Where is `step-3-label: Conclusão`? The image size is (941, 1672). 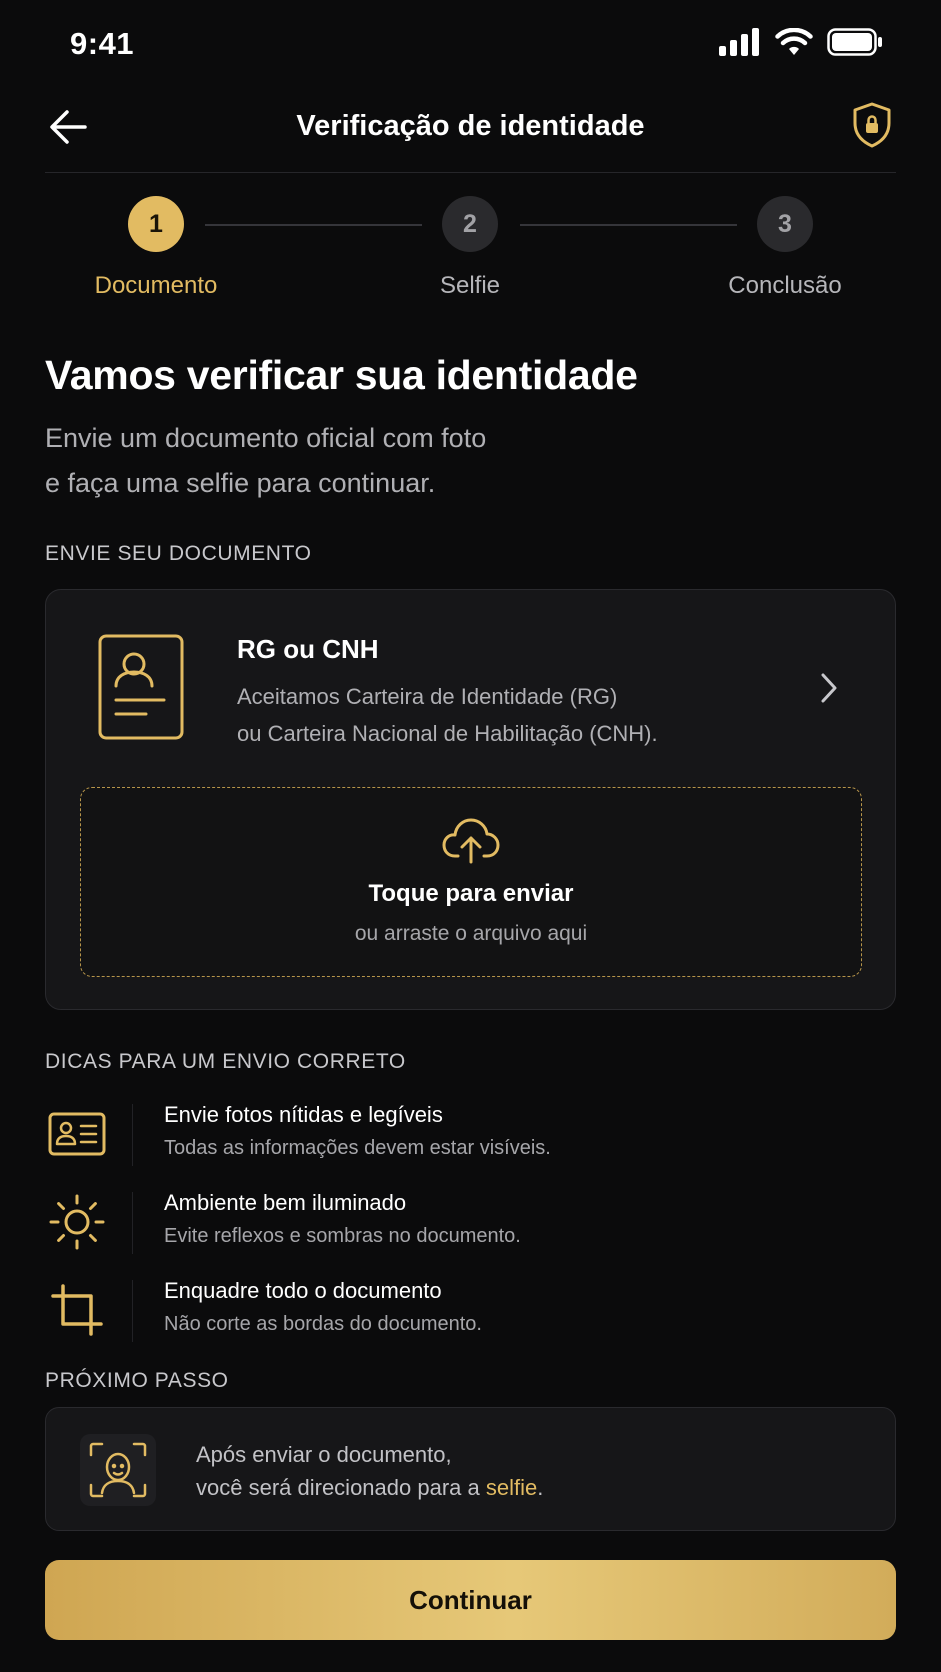 step-3-label: Conclusão is located at coordinates (785, 285).